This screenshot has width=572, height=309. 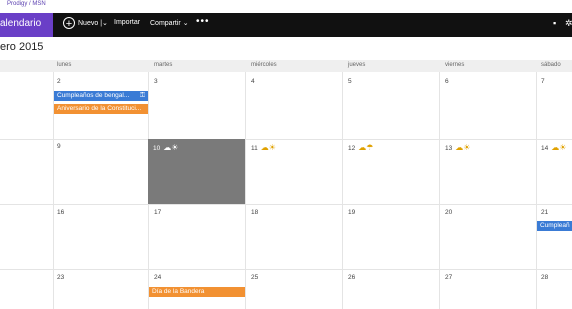 What do you see at coordinates (366, 147) in the screenshot?
I see `cloud-rain-icon: ☁☂` at bounding box center [366, 147].